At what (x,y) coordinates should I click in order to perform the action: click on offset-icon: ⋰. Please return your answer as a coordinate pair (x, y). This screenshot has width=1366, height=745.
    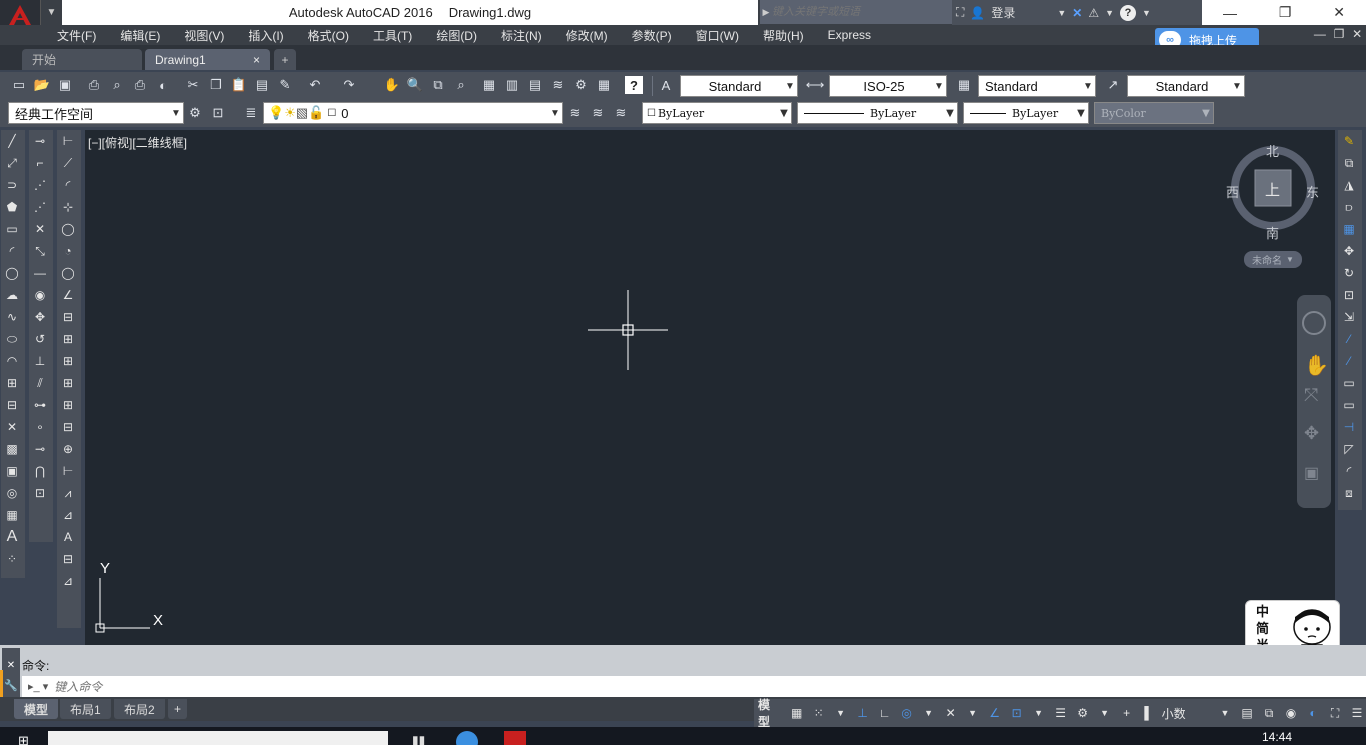
    Looking at the image, I should click on (40, 207).